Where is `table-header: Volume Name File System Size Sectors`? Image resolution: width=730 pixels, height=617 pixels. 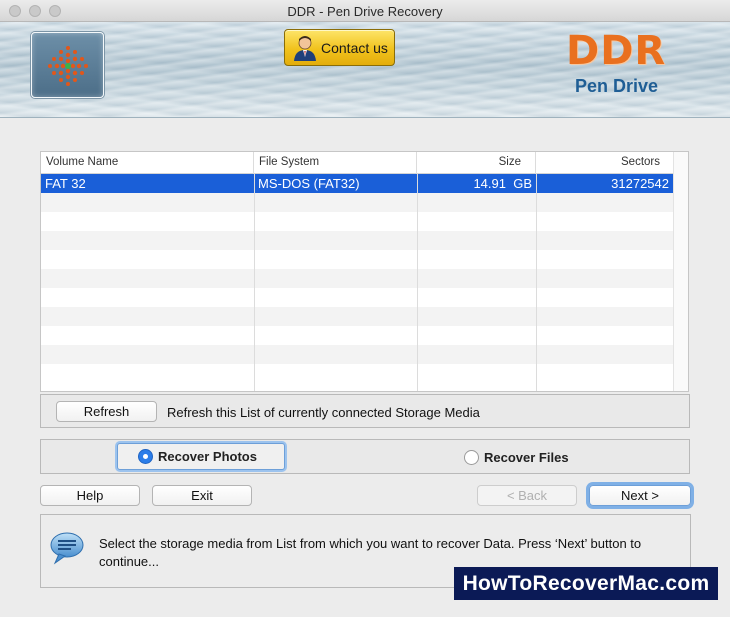
table-header: Volume Name File System Size Sectors is located at coordinates (358, 163).